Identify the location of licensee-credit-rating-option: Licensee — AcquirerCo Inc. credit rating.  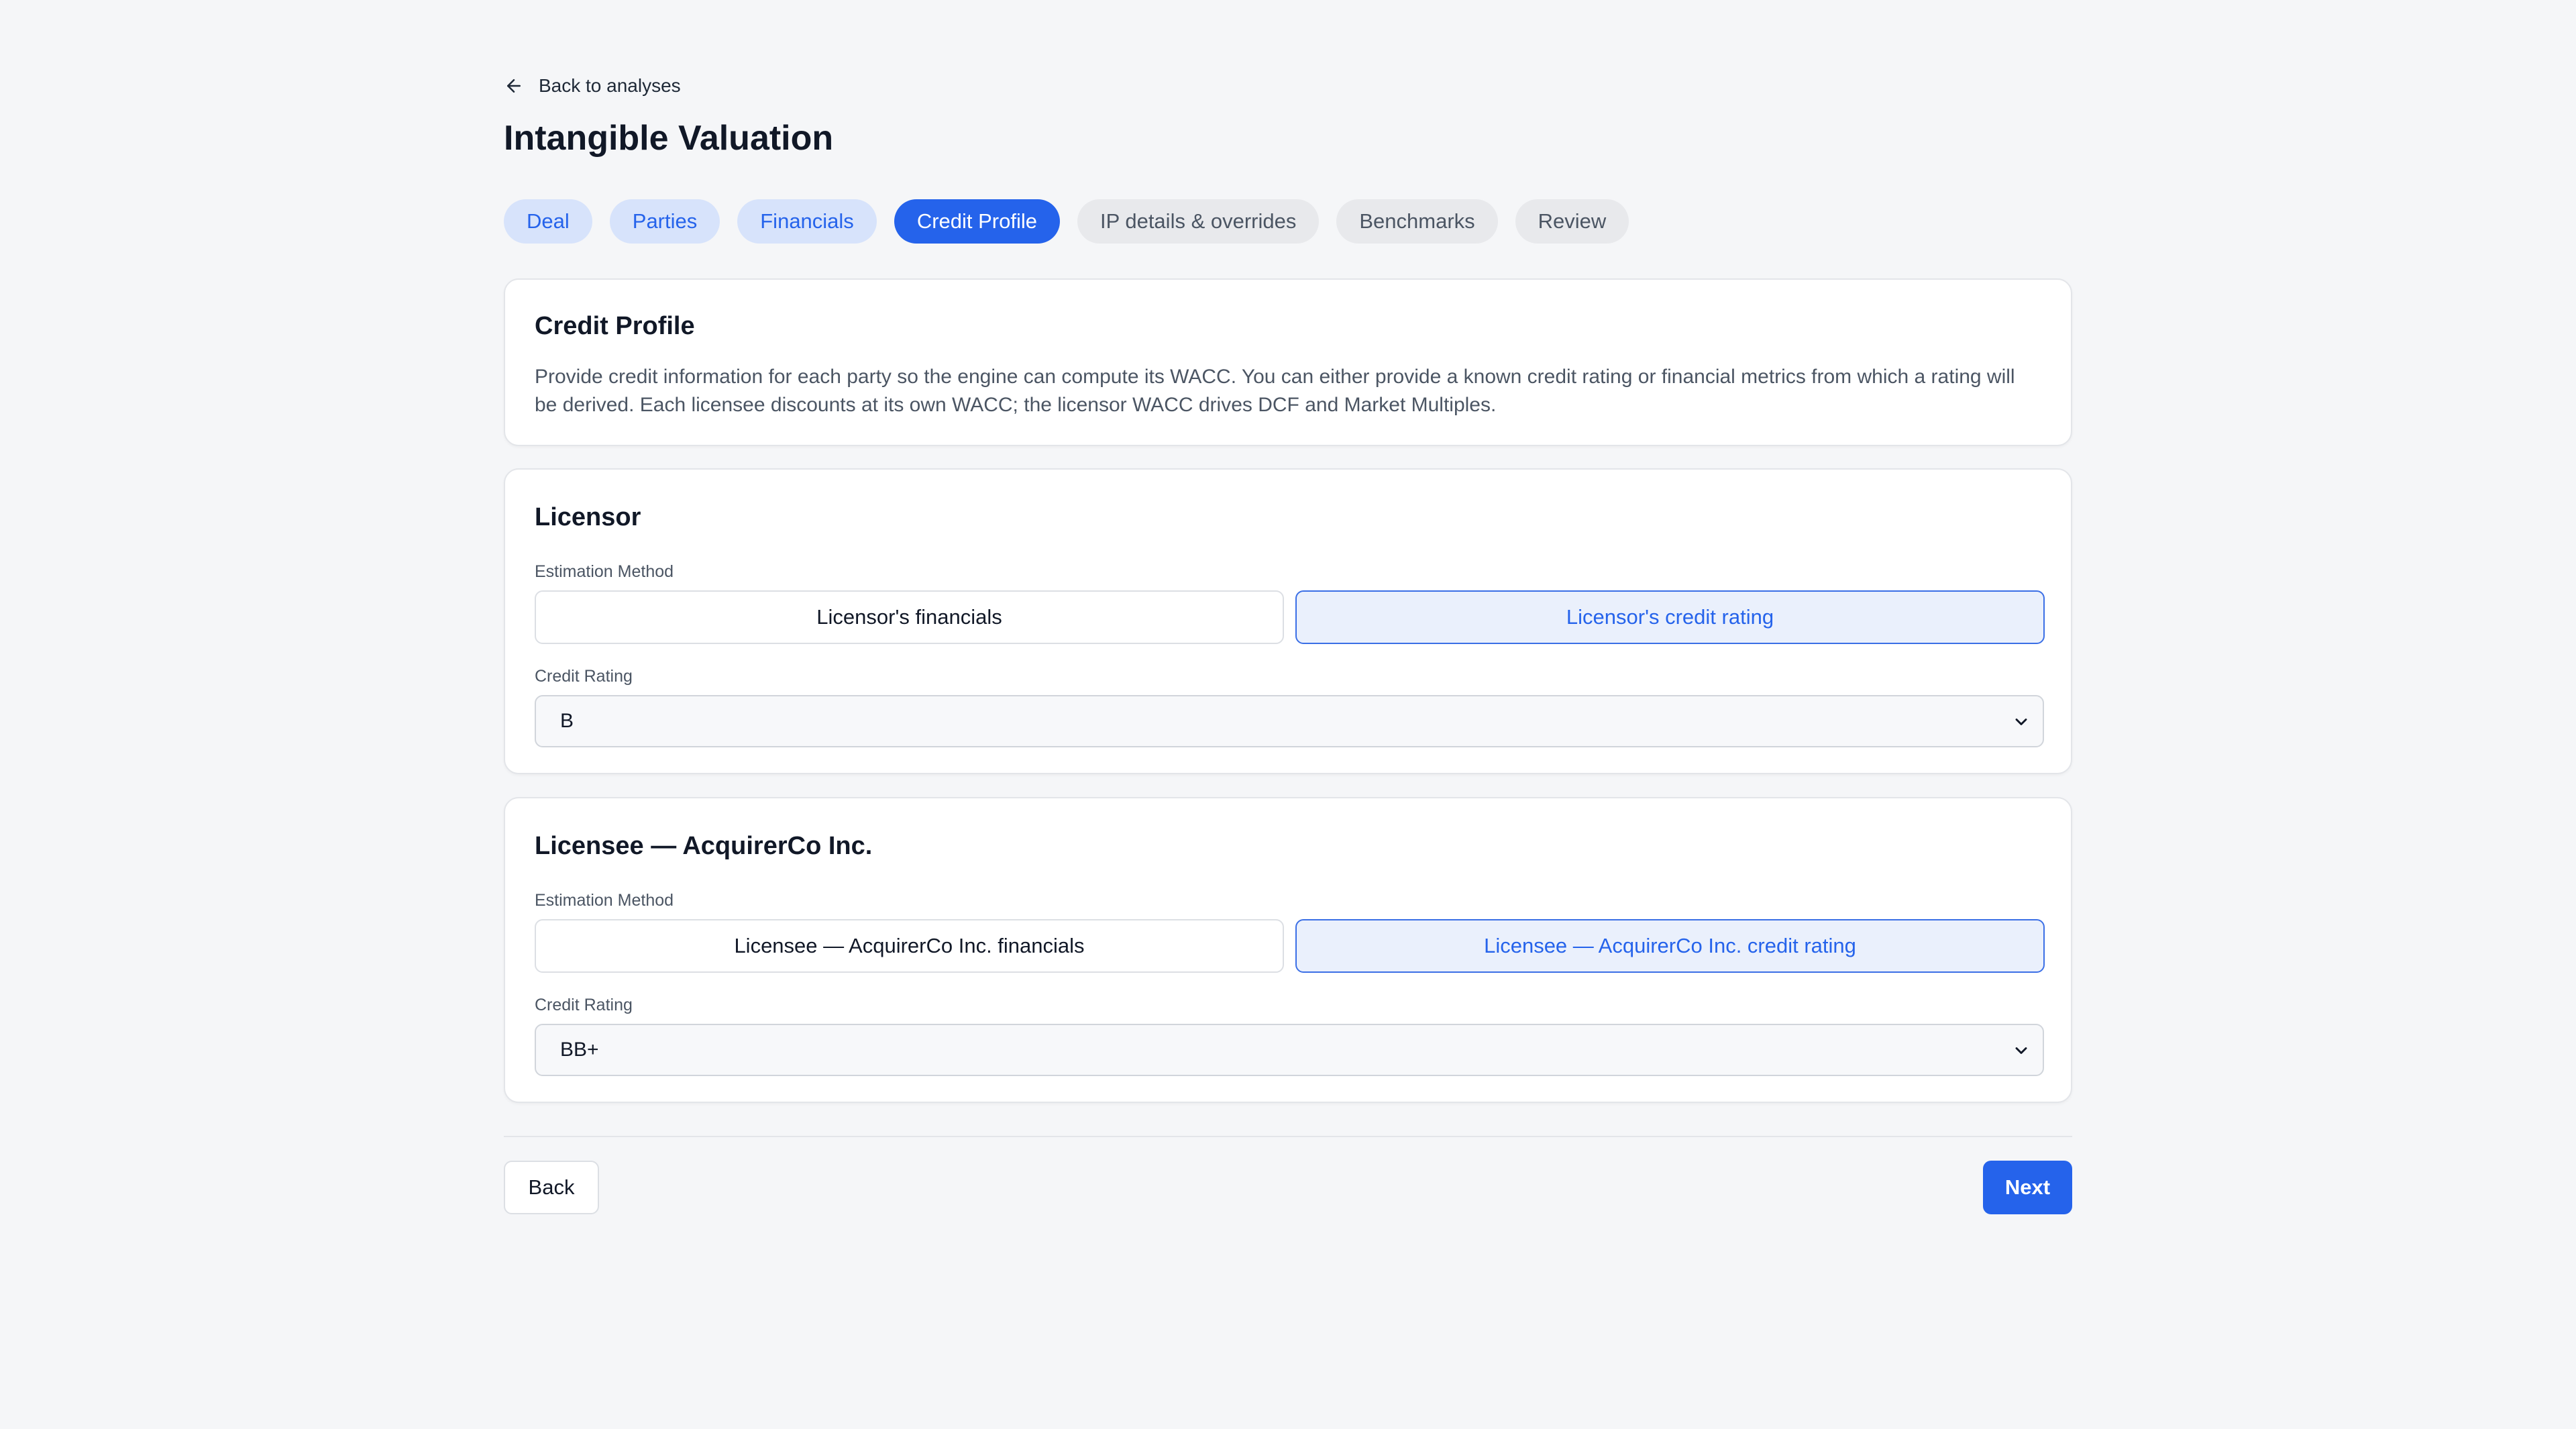
(1670, 946).